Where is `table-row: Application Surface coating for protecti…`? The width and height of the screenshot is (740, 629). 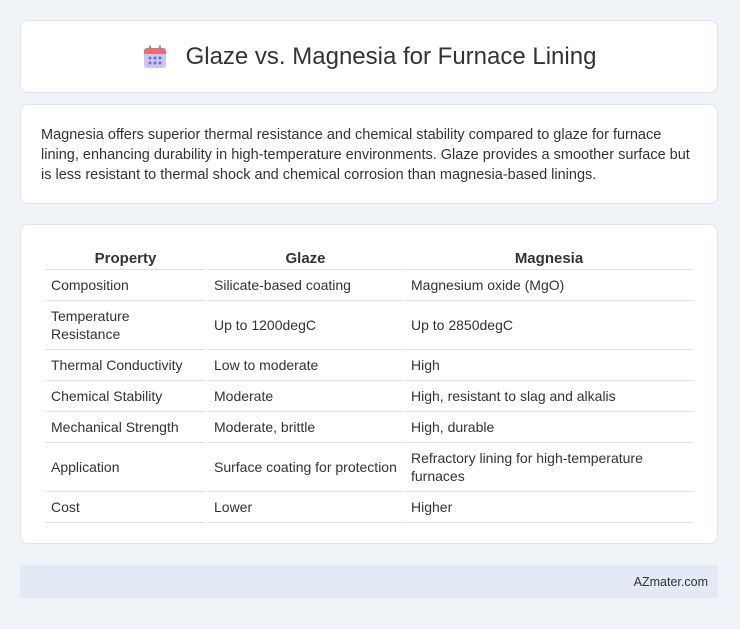
table-row: Application Surface coating for protecti… is located at coordinates (369, 467).